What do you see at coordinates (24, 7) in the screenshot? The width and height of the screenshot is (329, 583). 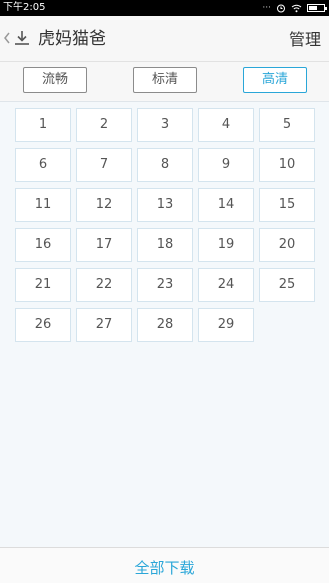 I see `status-time: 下午2:05` at bounding box center [24, 7].